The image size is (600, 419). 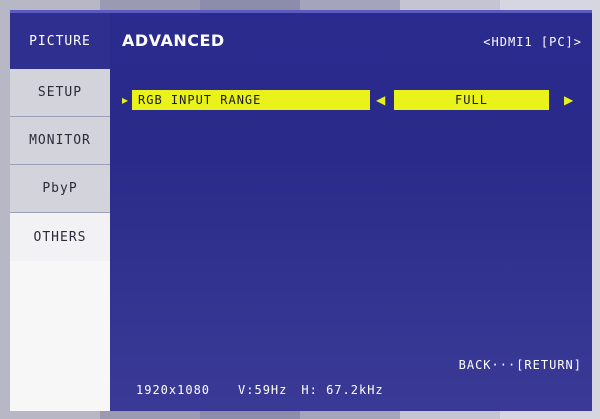 I want to click on sidebar-item-label: SETUP, so click(x=60, y=92).